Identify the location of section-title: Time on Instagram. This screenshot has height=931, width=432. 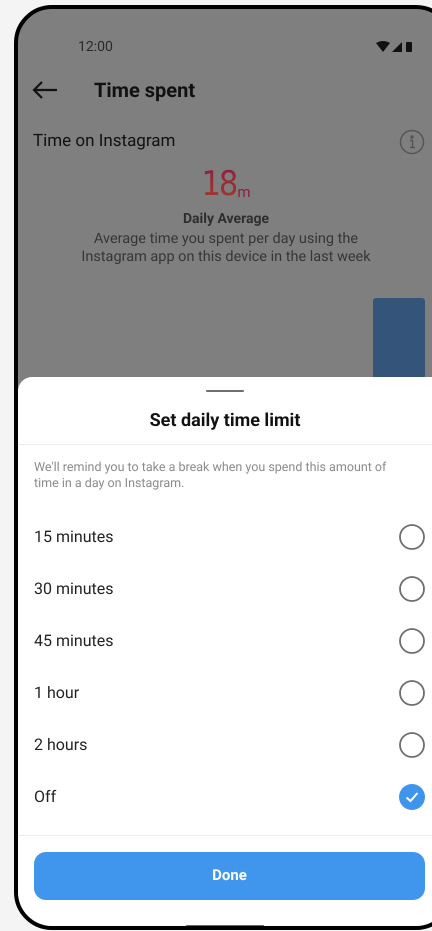
(104, 142).